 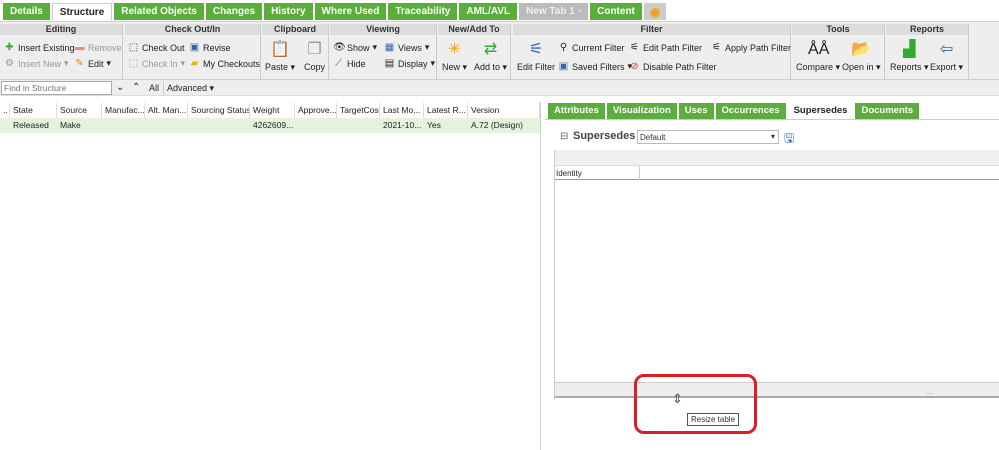 What do you see at coordinates (295, 51) in the screenshot?
I see `clipboard-group: Clipboard 📋 Paste ▾ ❐ Copy` at bounding box center [295, 51].